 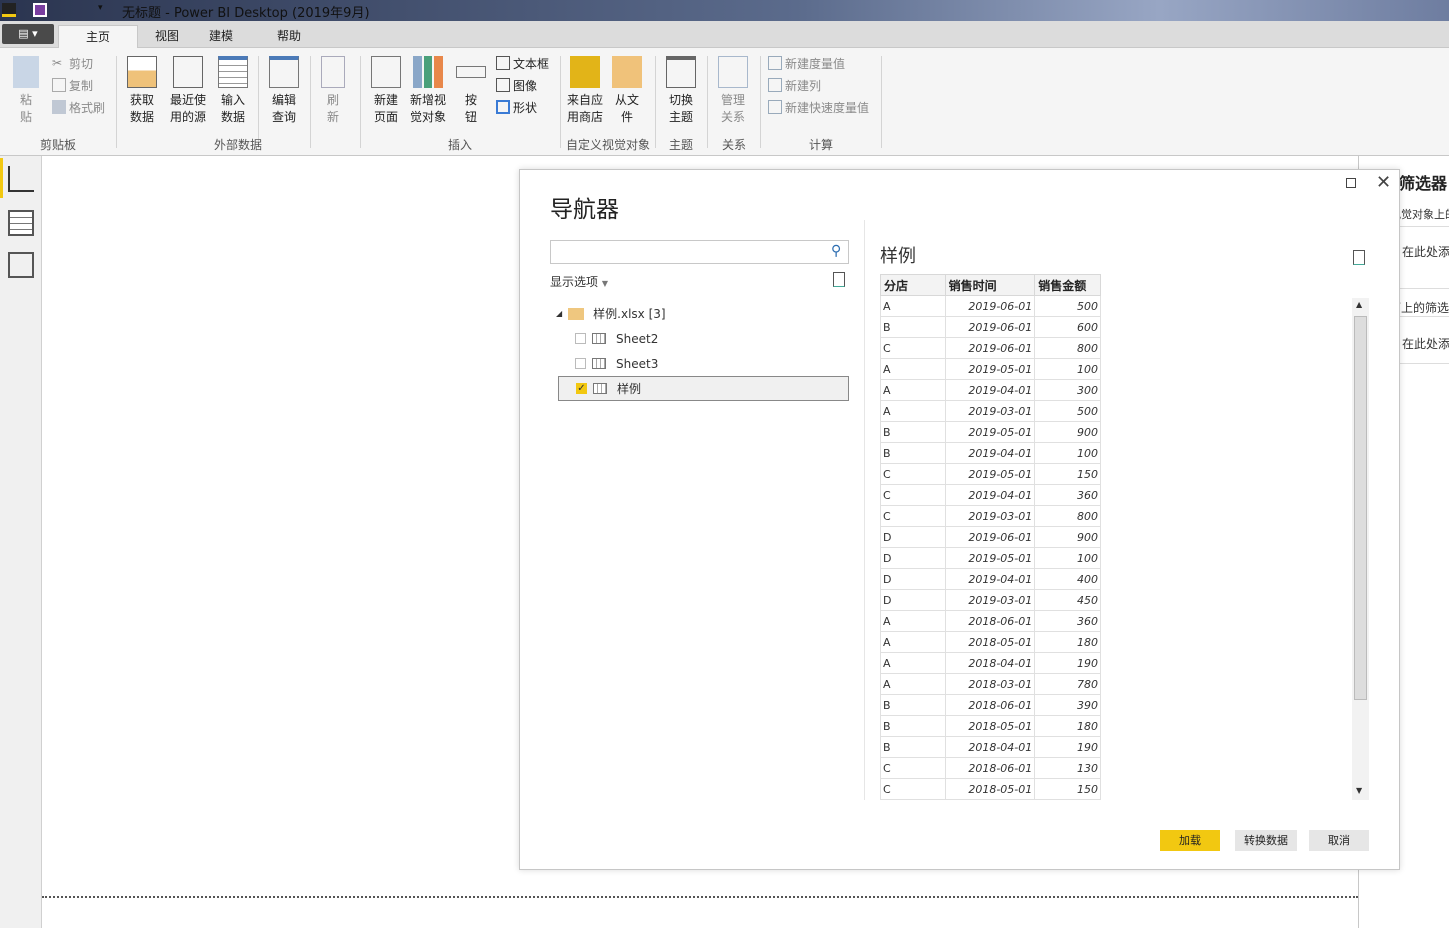 I want to click on new-page-button: 新建页面, so click(x=386, y=91).